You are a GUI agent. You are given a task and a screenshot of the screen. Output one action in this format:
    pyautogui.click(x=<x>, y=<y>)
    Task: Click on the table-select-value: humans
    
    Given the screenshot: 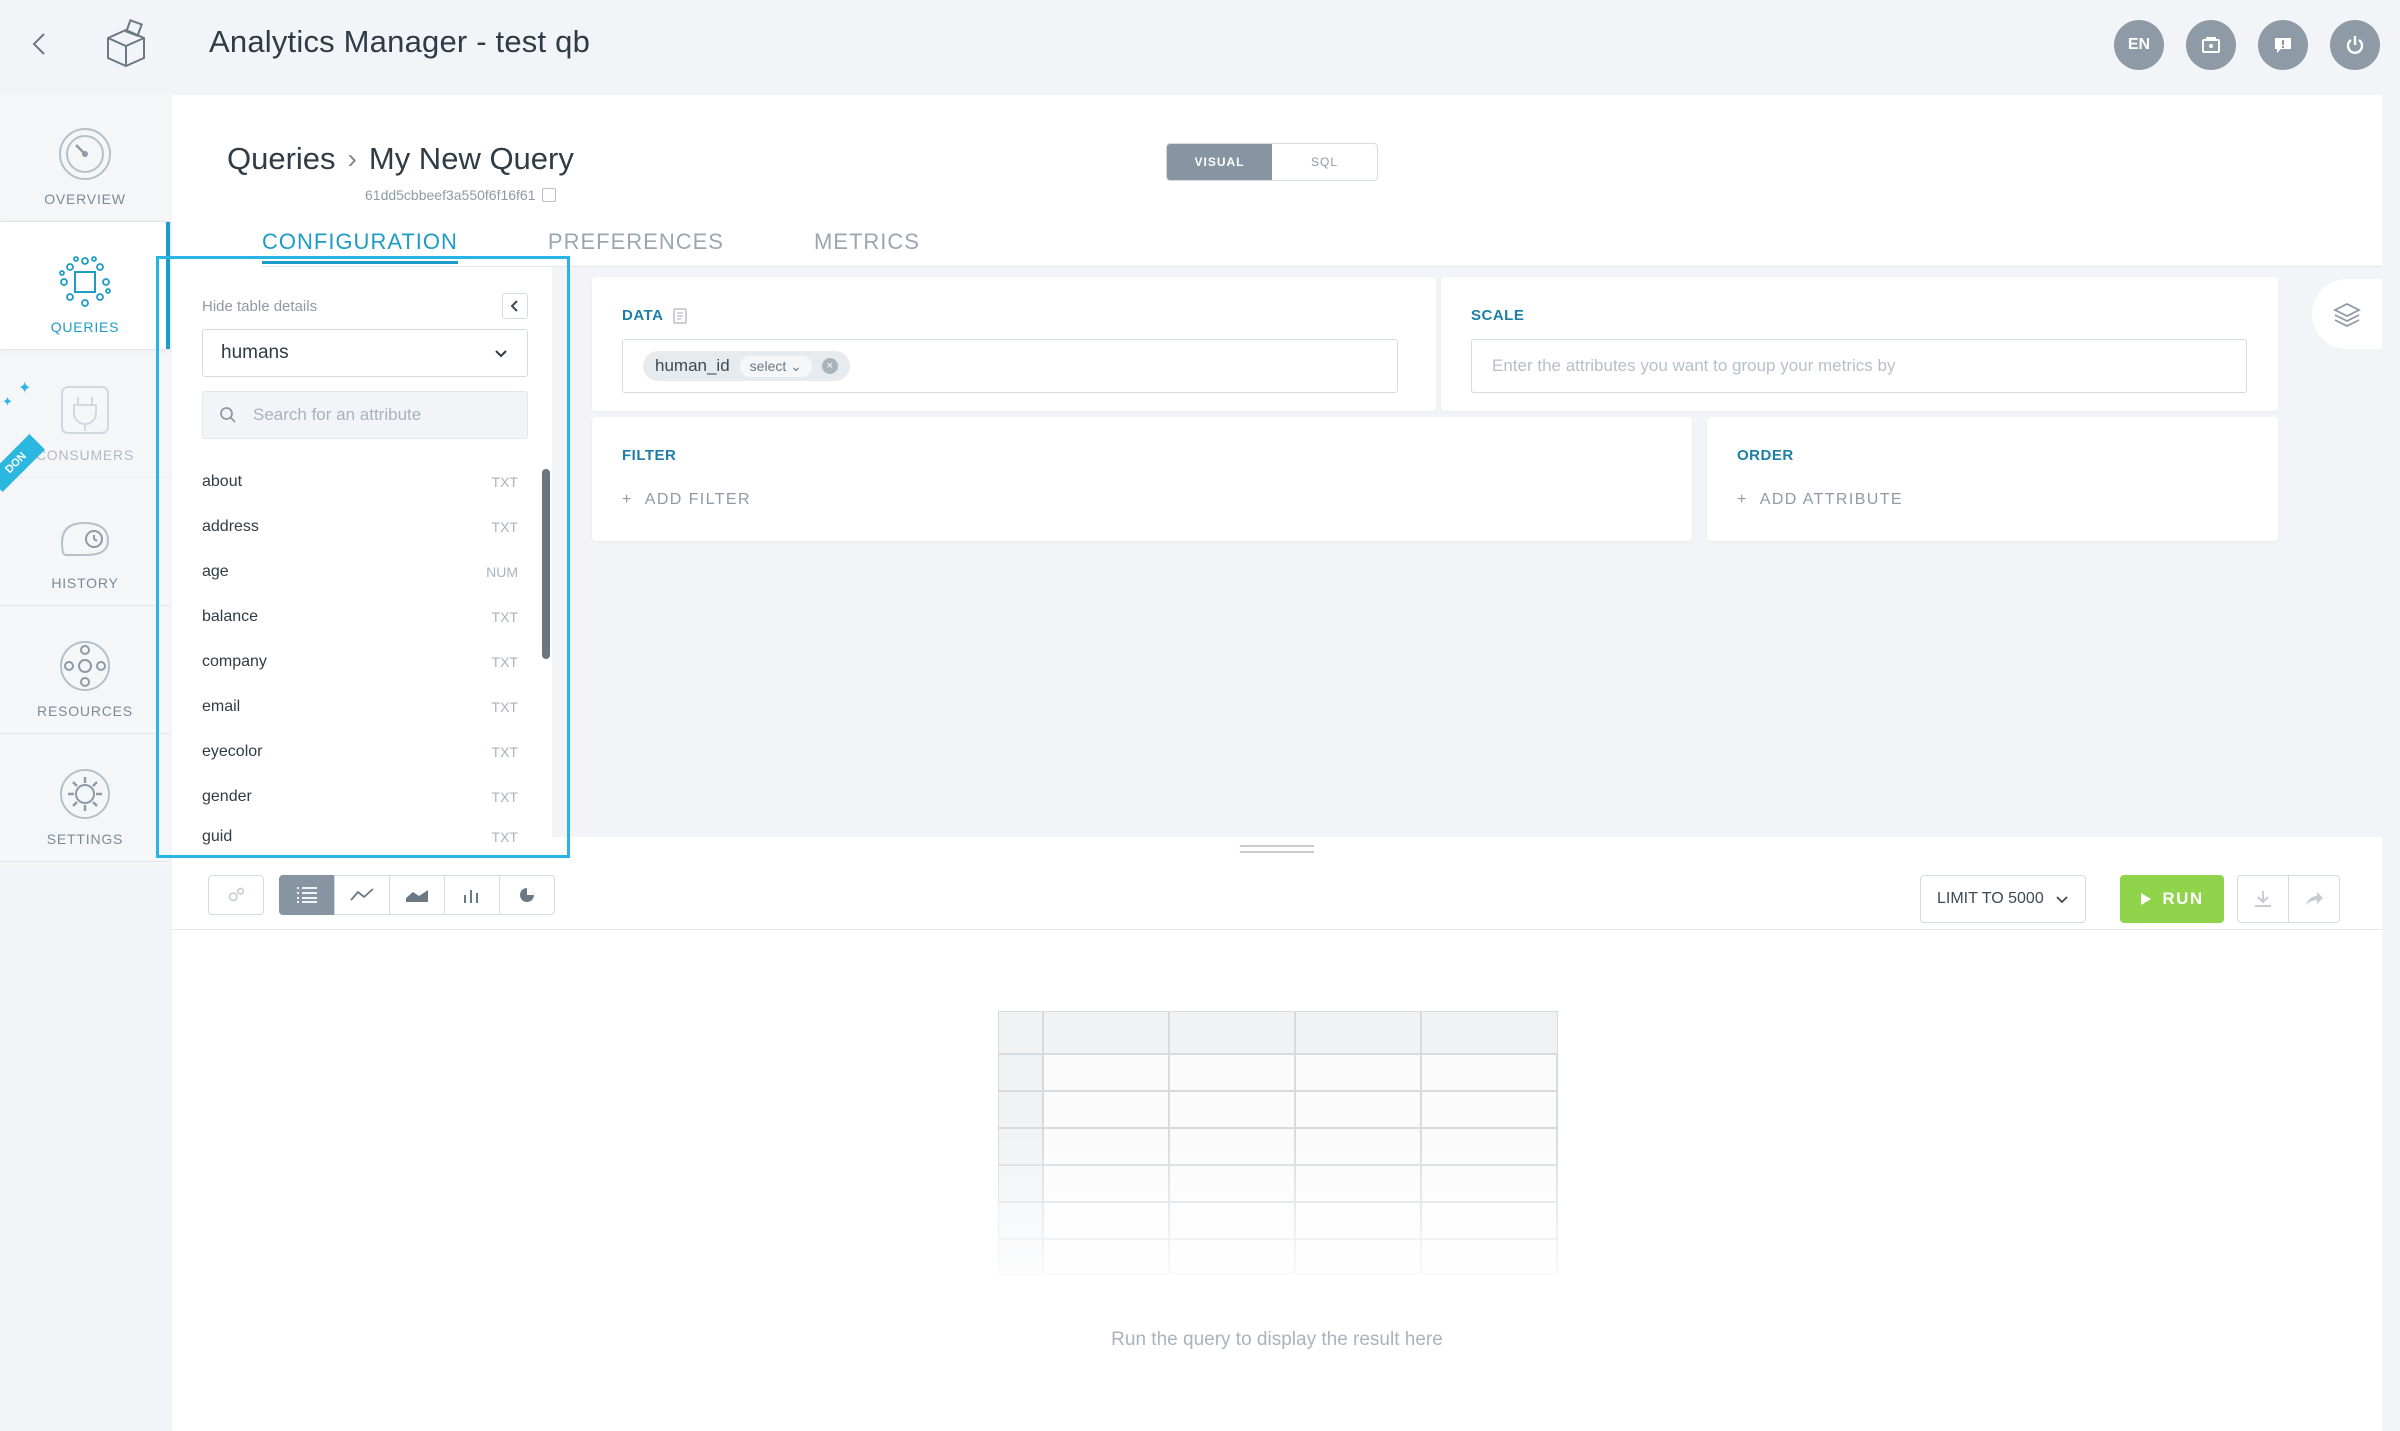 What is the action you would take?
    pyautogui.click(x=255, y=352)
    